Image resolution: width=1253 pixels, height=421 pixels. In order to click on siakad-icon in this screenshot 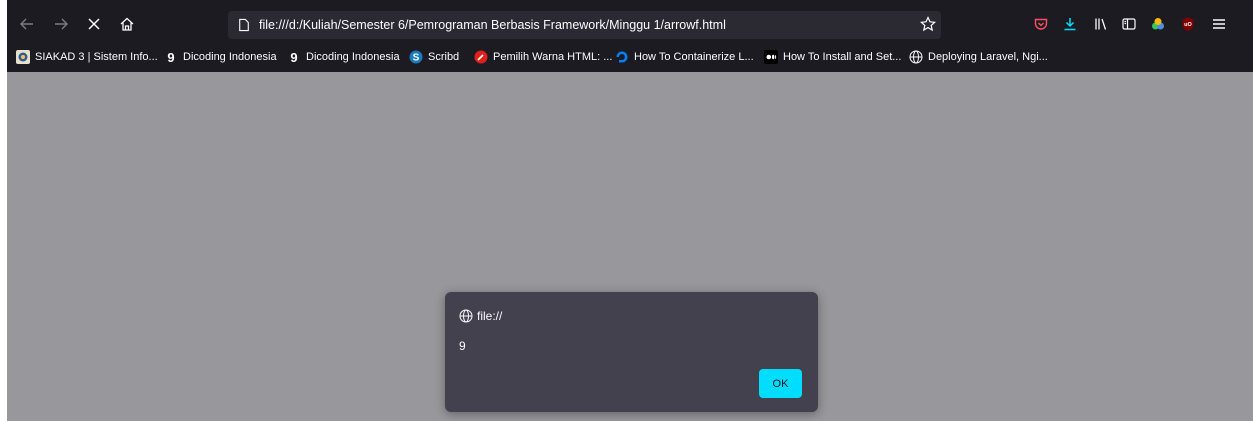, I will do `click(23, 57)`.